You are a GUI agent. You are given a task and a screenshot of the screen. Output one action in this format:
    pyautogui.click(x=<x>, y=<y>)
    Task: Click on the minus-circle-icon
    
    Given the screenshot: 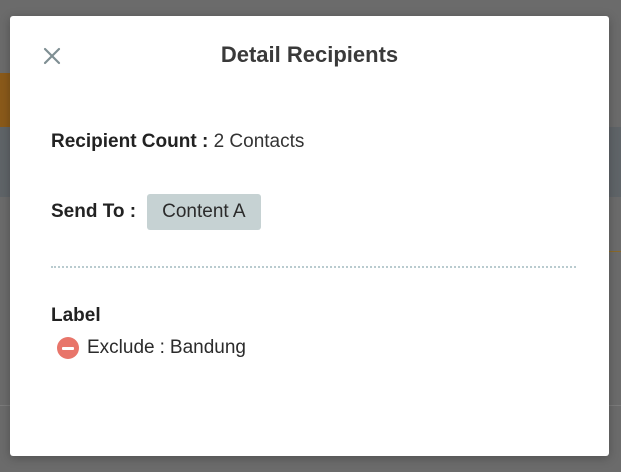 What is the action you would take?
    pyautogui.click(x=68, y=348)
    